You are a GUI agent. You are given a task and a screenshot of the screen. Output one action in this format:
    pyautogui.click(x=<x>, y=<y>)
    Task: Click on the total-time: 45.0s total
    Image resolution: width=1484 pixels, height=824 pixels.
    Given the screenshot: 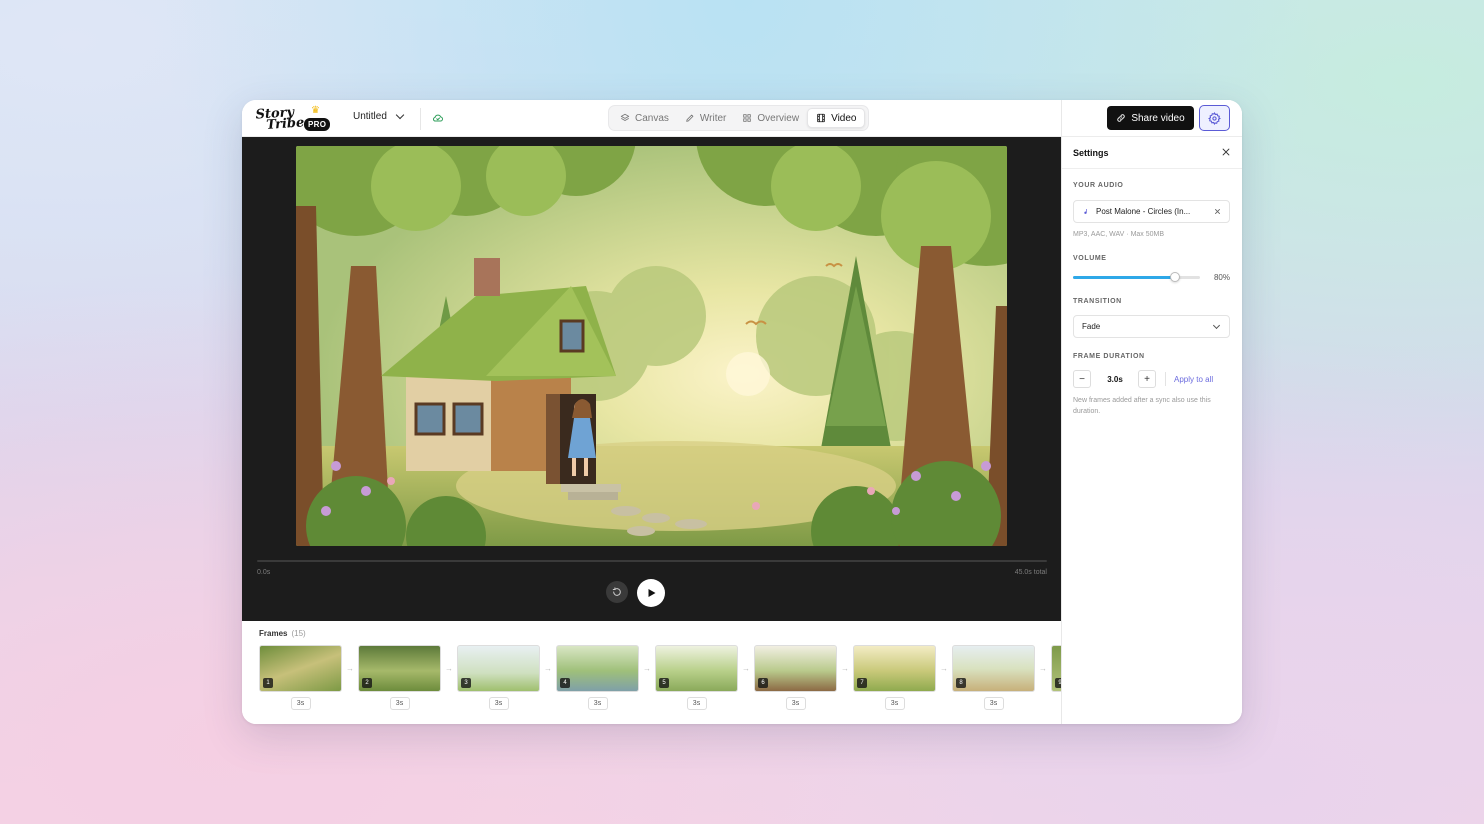 What is the action you would take?
    pyautogui.click(x=1030, y=572)
    